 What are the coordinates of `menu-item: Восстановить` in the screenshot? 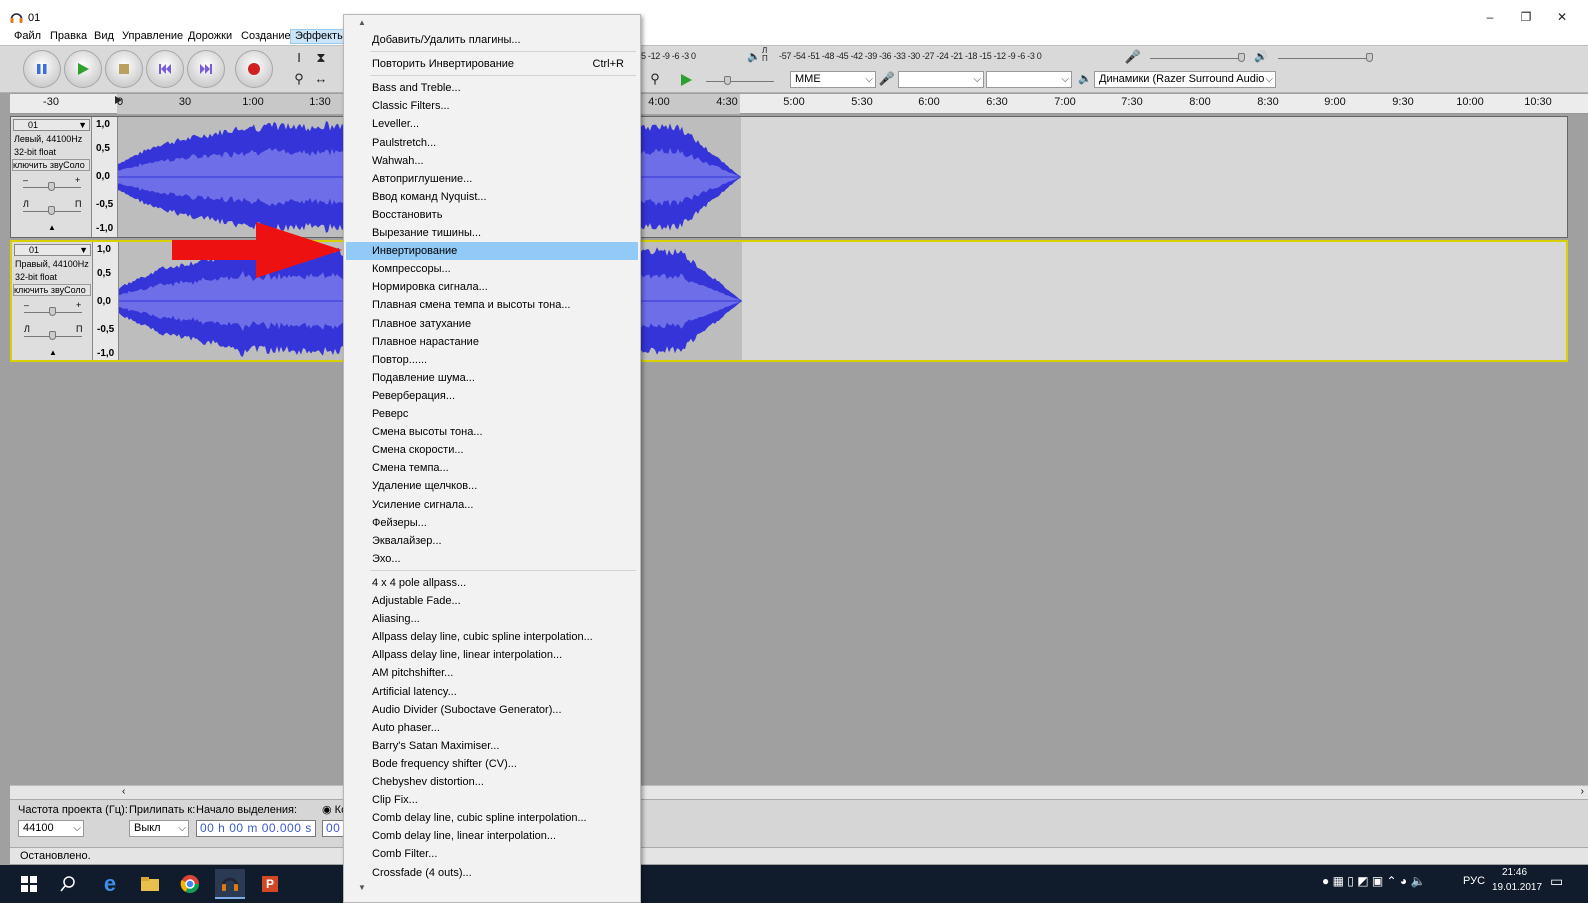 It's located at (492, 215).